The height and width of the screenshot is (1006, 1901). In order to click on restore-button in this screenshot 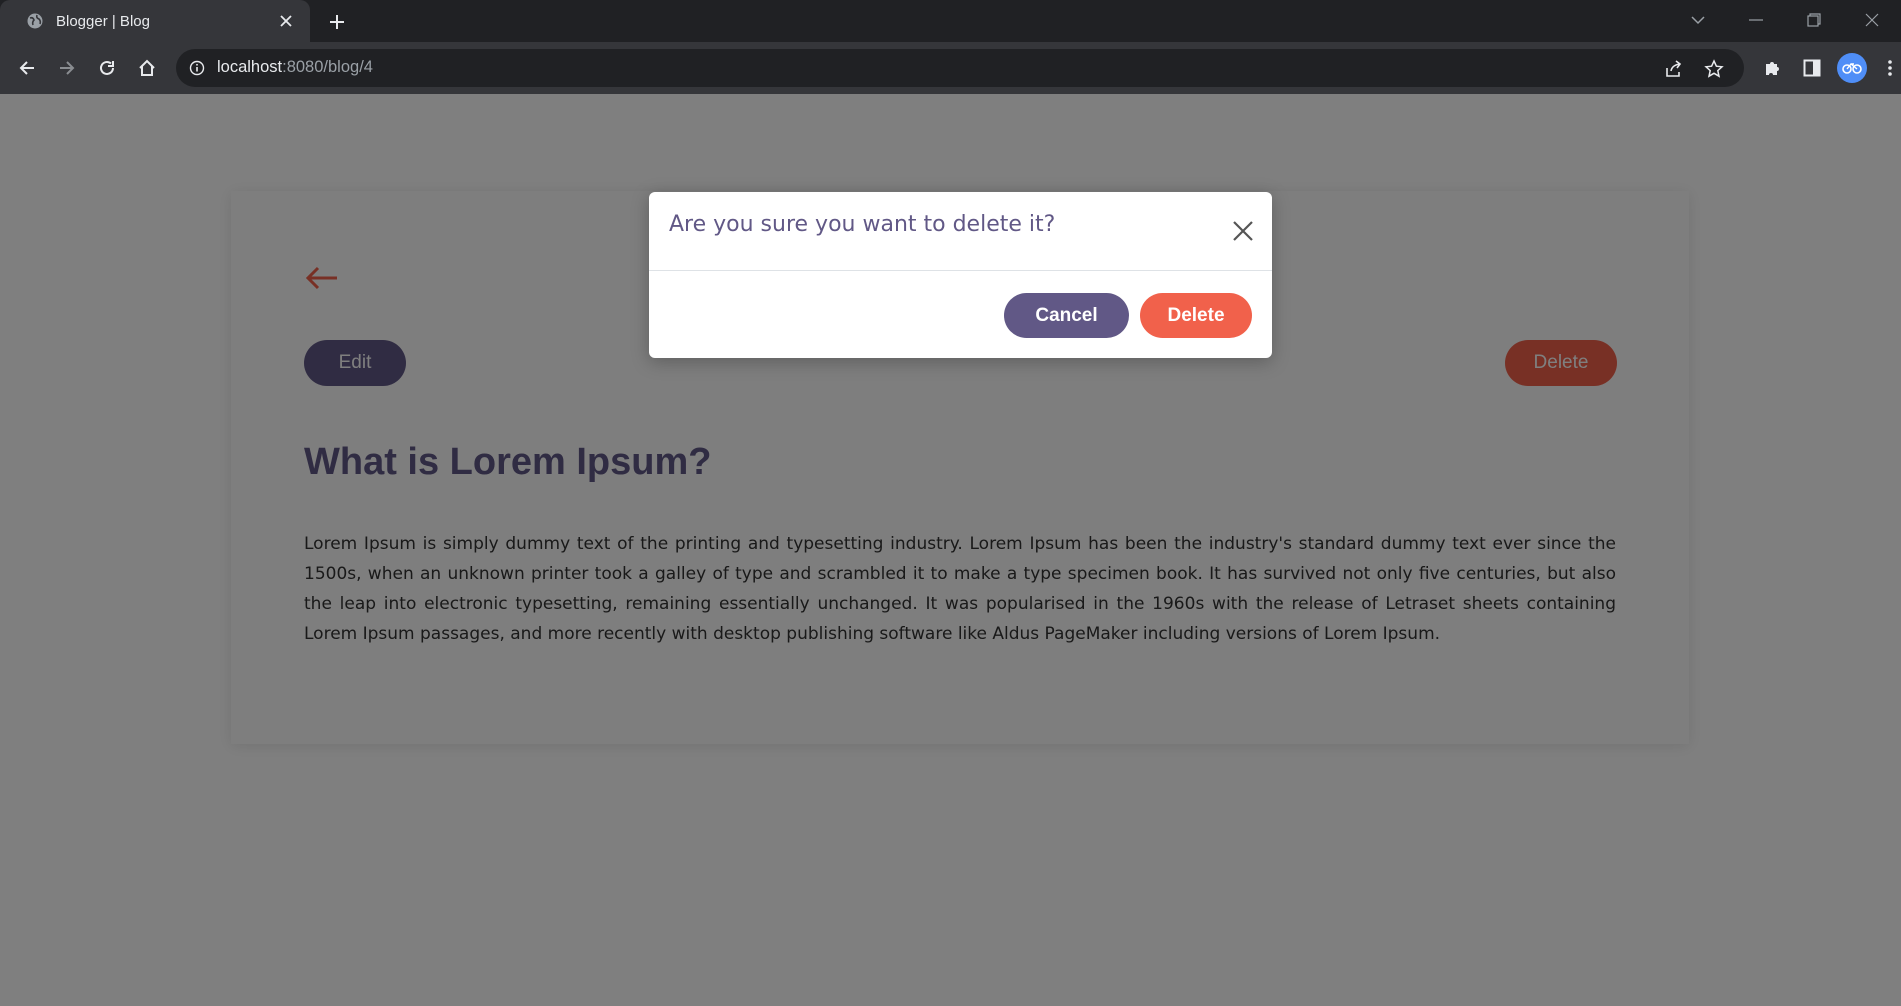, I will do `click(1814, 20)`.